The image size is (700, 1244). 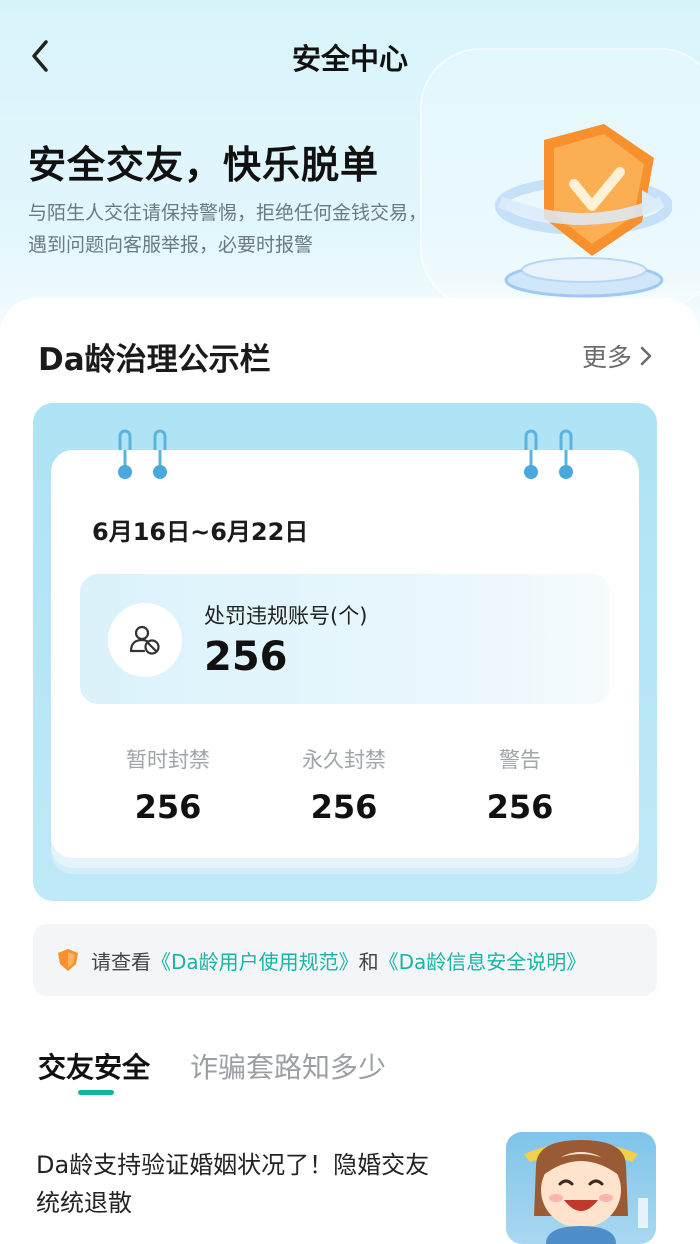 I want to click on stat-label: 永久封禁, so click(x=344, y=760).